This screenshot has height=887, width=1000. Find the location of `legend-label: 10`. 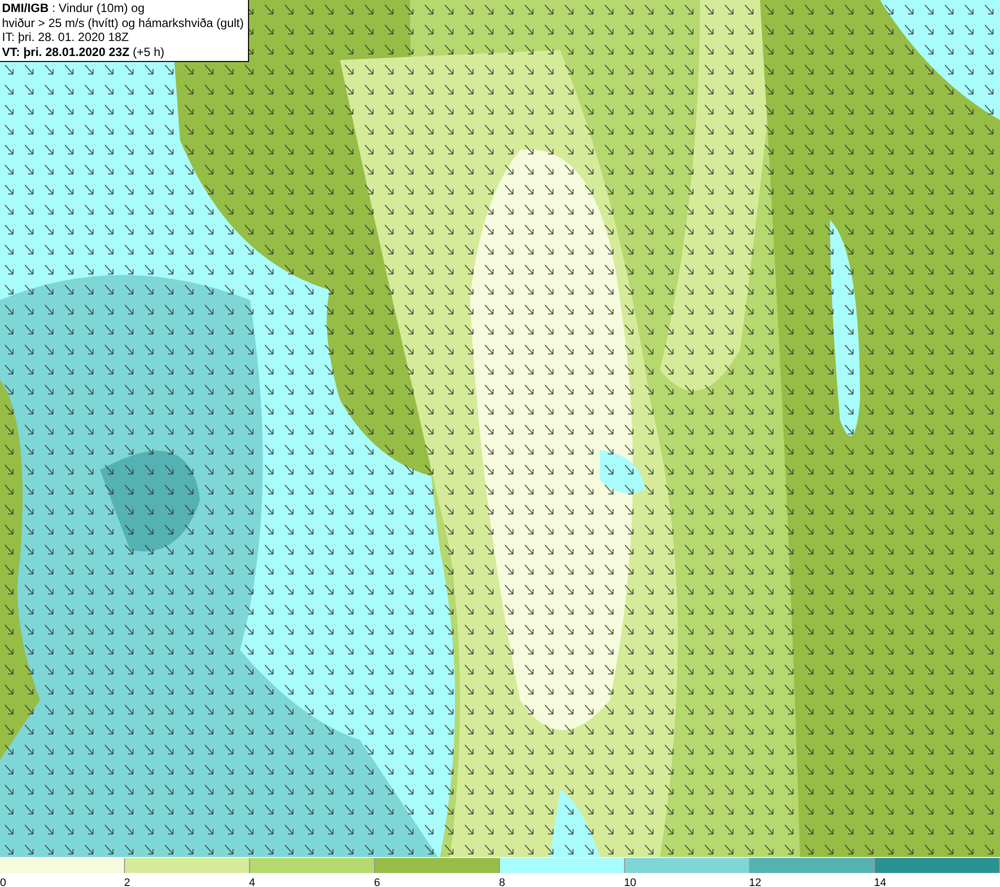

legend-label: 10 is located at coordinates (630, 882).